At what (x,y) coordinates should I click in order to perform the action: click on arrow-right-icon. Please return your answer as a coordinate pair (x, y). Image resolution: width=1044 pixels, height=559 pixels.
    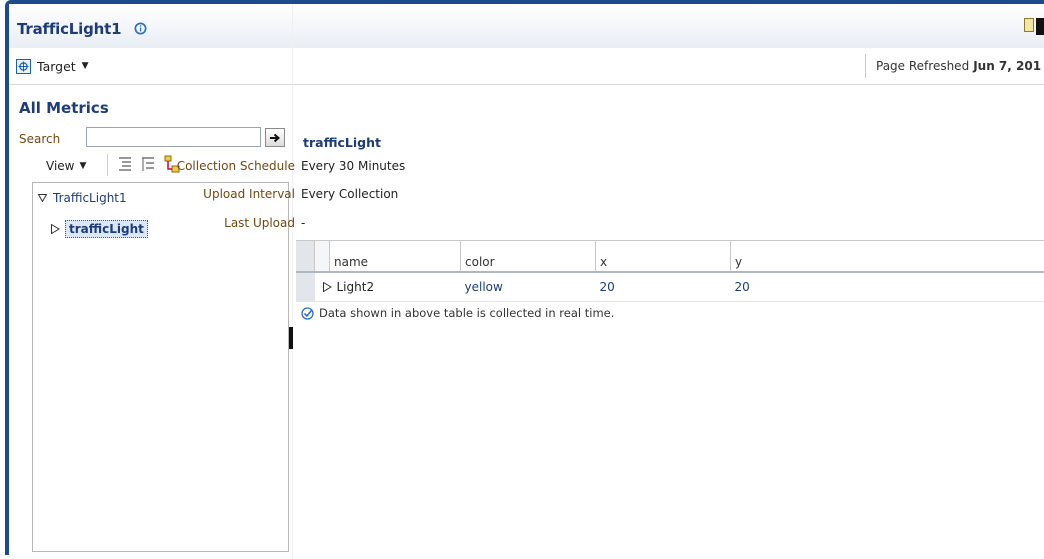
    Looking at the image, I should click on (275, 138).